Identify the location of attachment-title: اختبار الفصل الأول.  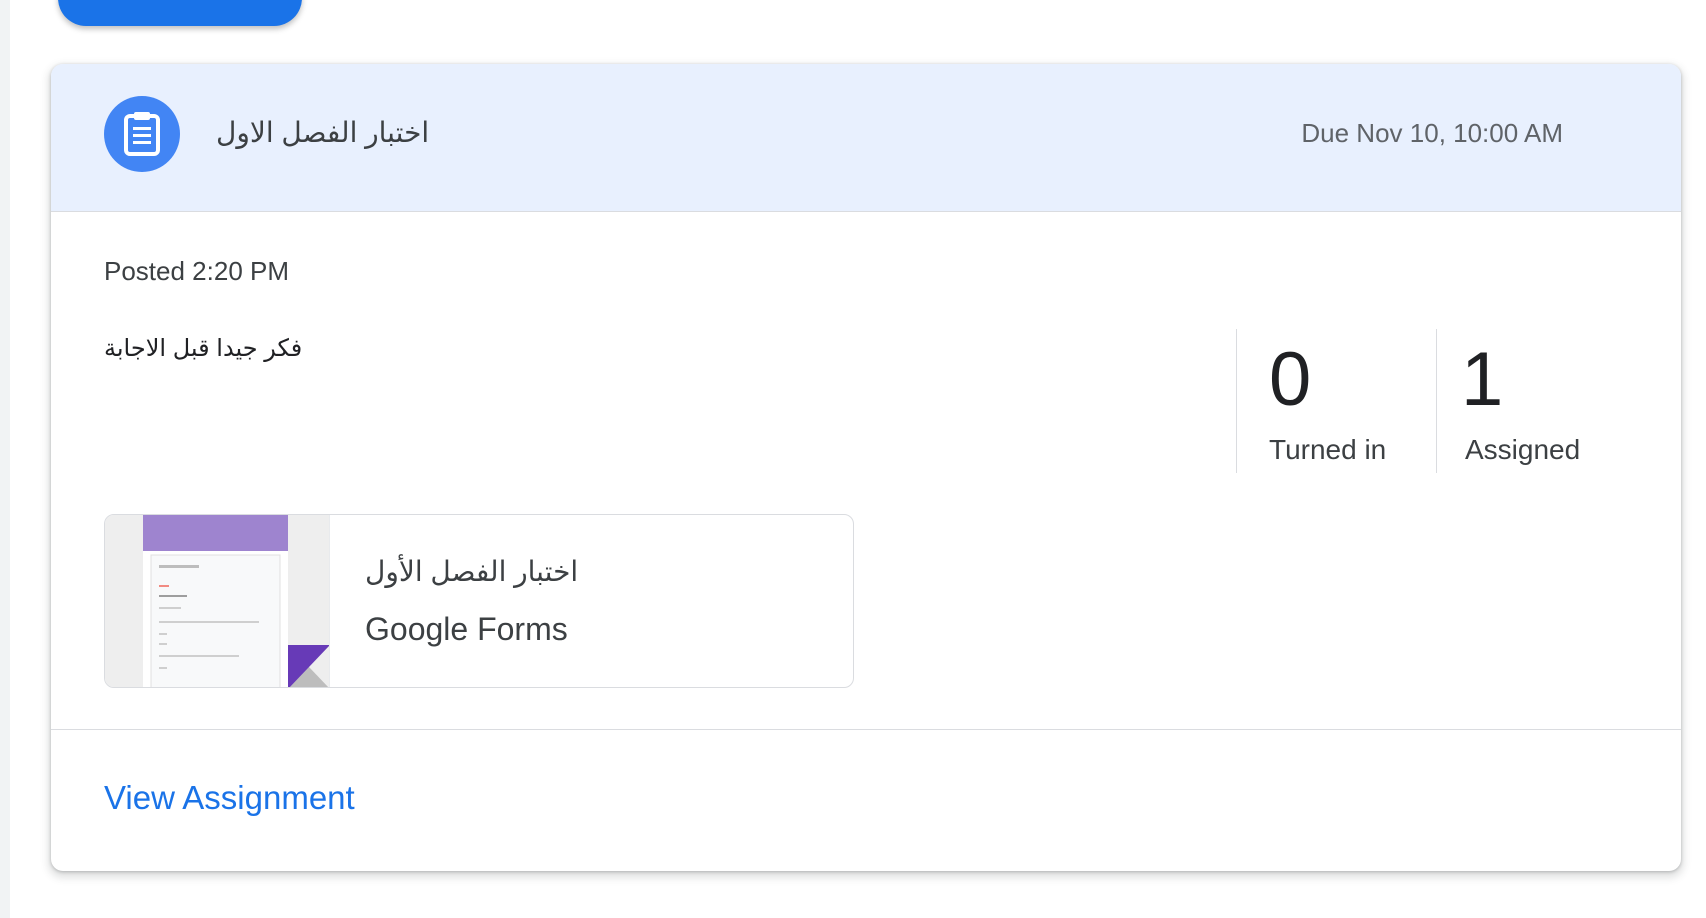
(472, 571).